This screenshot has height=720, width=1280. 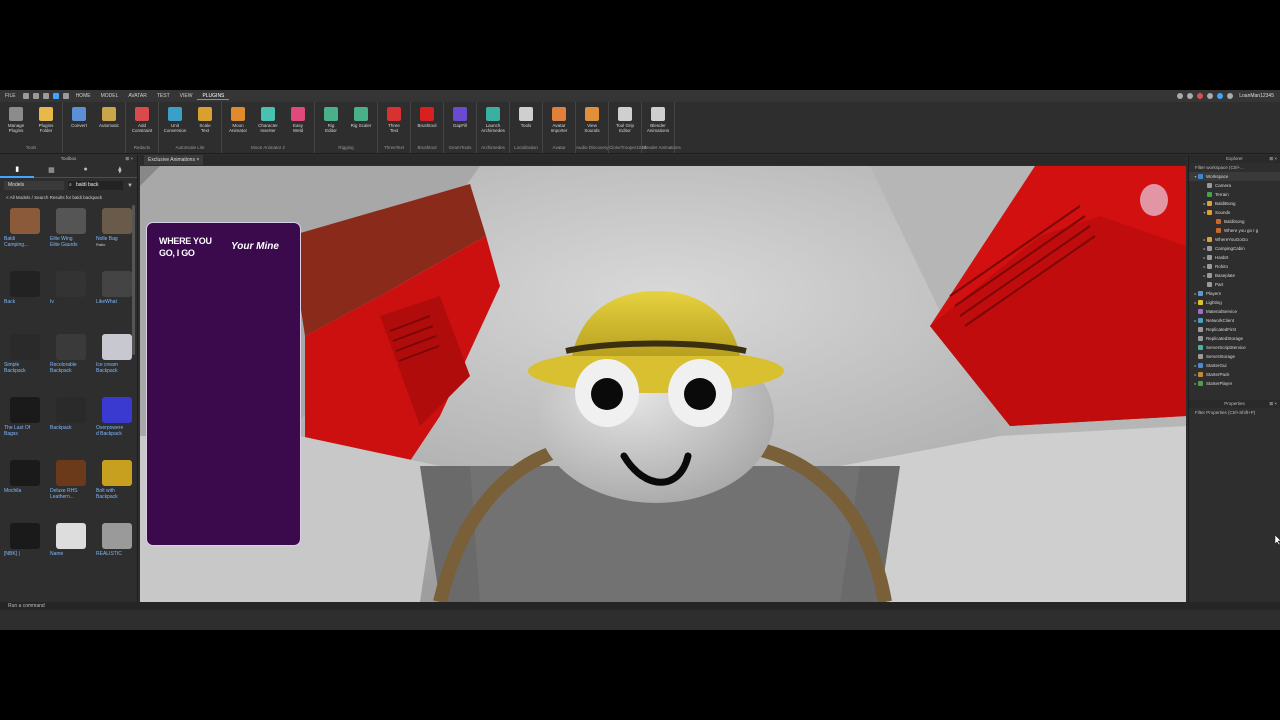 What do you see at coordinates (25, 548) in the screenshot?
I see `toolbox-item: [NBK] |` at bounding box center [25, 548].